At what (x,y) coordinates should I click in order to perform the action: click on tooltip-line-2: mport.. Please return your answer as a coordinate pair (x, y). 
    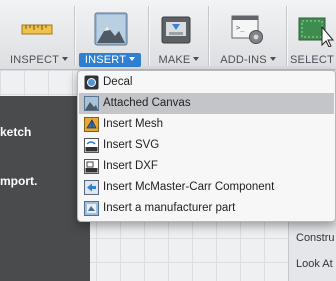
    Looking at the image, I should click on (19, 181).